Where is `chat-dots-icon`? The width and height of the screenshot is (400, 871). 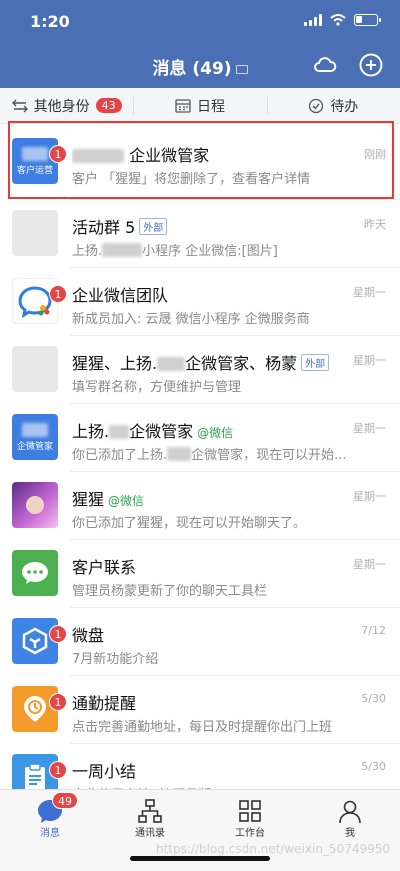 chat-dots-icon is located at coordinates (35, 573).